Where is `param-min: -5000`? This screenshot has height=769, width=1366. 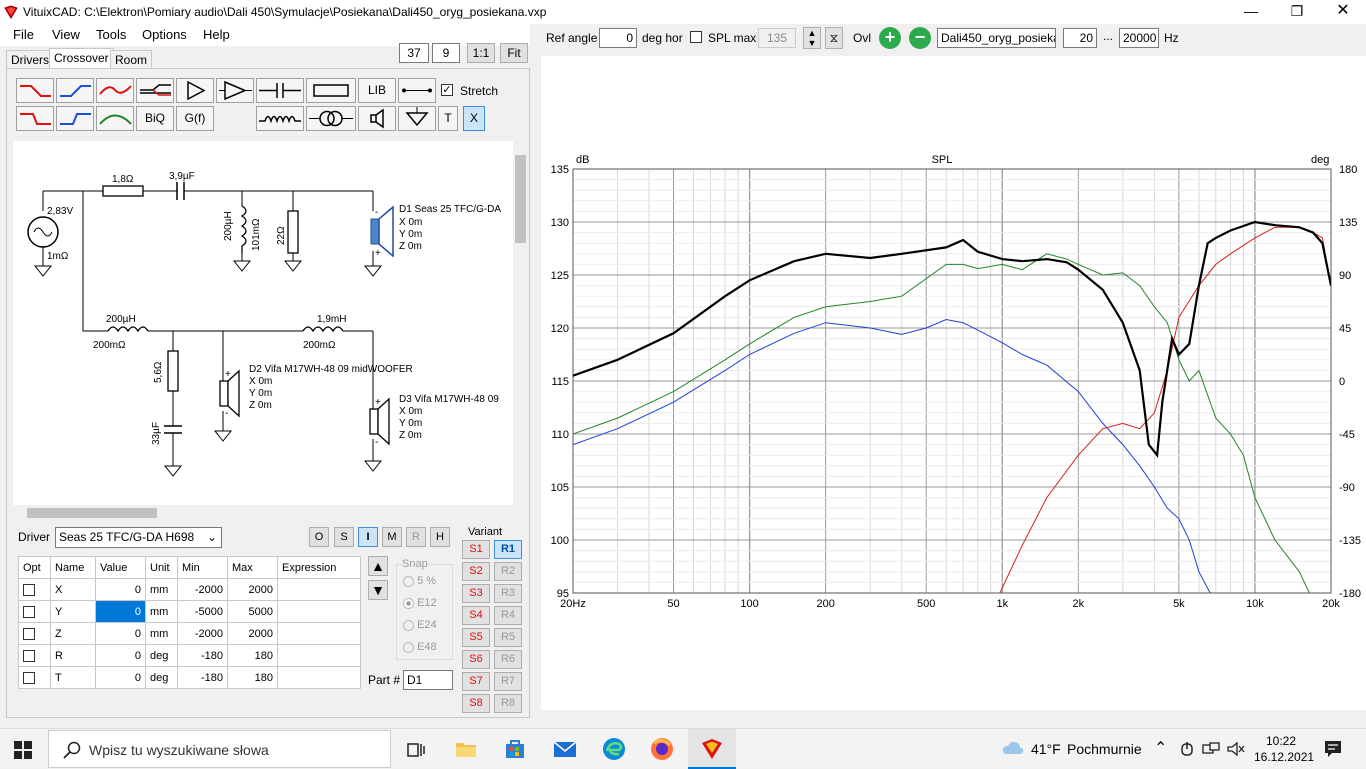 param-min: -5000 is located at coordinates (202, 611).